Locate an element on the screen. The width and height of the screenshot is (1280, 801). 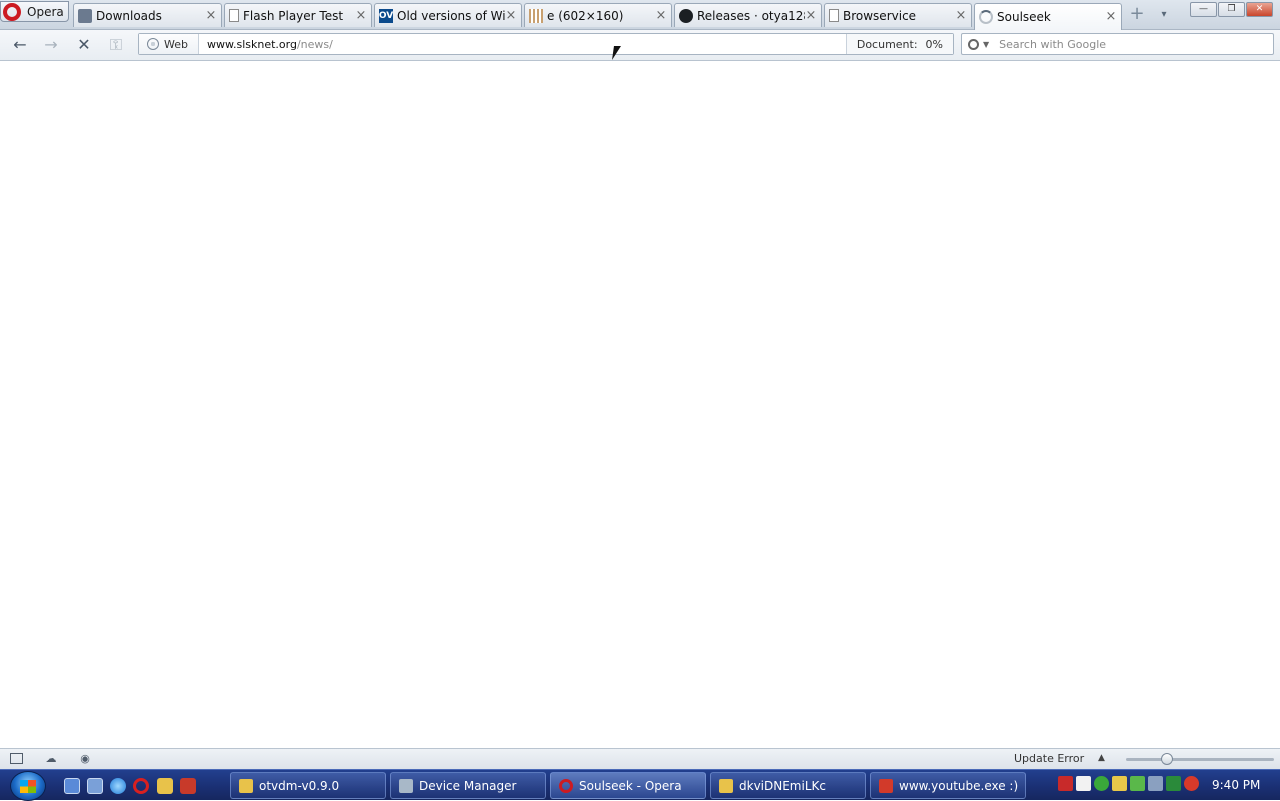
tab-soulseek: Soulseek × is located at coordinates (1048, 16).